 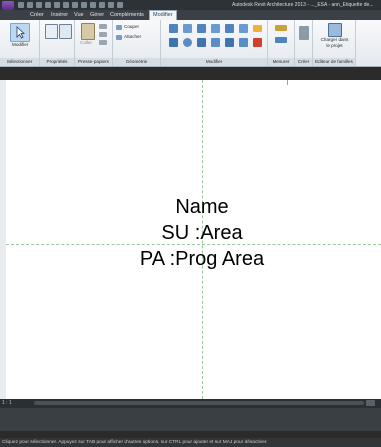 What do you see at coordinates (103, 34) in the screenshot?
I see `copy-icon` at bounding box center [103, 34].